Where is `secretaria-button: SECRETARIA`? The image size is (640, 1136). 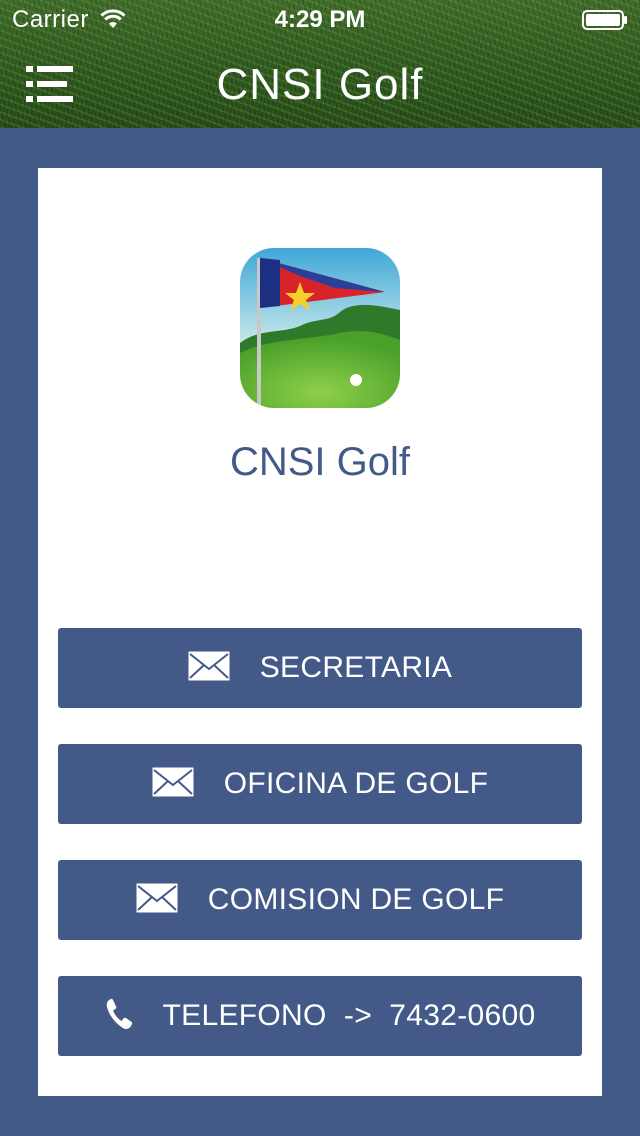
secretaria-button: SECRETARIA is located at coordinates (320, 668).